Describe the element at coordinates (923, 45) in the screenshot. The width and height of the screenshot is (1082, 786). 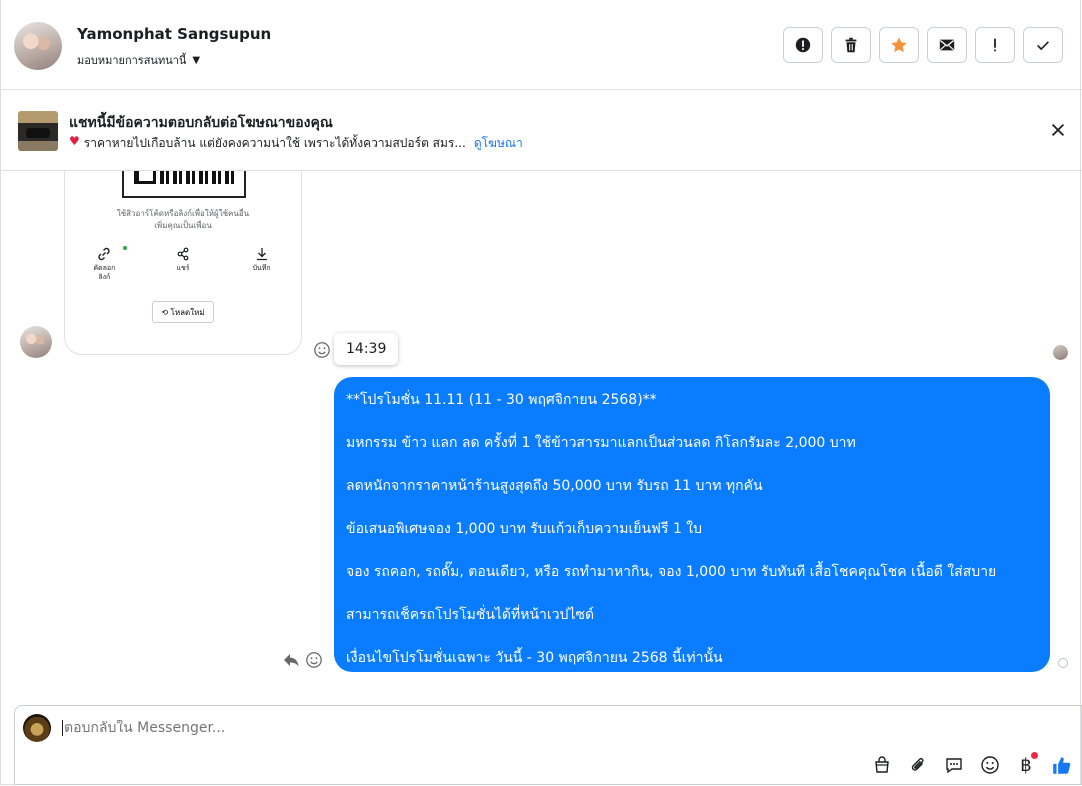
I see `header-actions` at that location.